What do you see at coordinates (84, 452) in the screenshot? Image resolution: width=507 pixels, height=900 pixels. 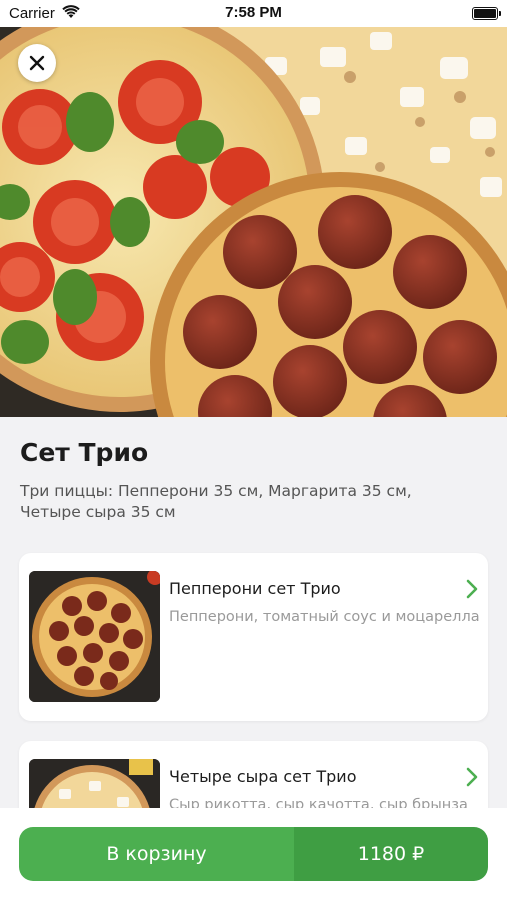 I see `product-title: Сет Трио` at bounding box center [84, 452].